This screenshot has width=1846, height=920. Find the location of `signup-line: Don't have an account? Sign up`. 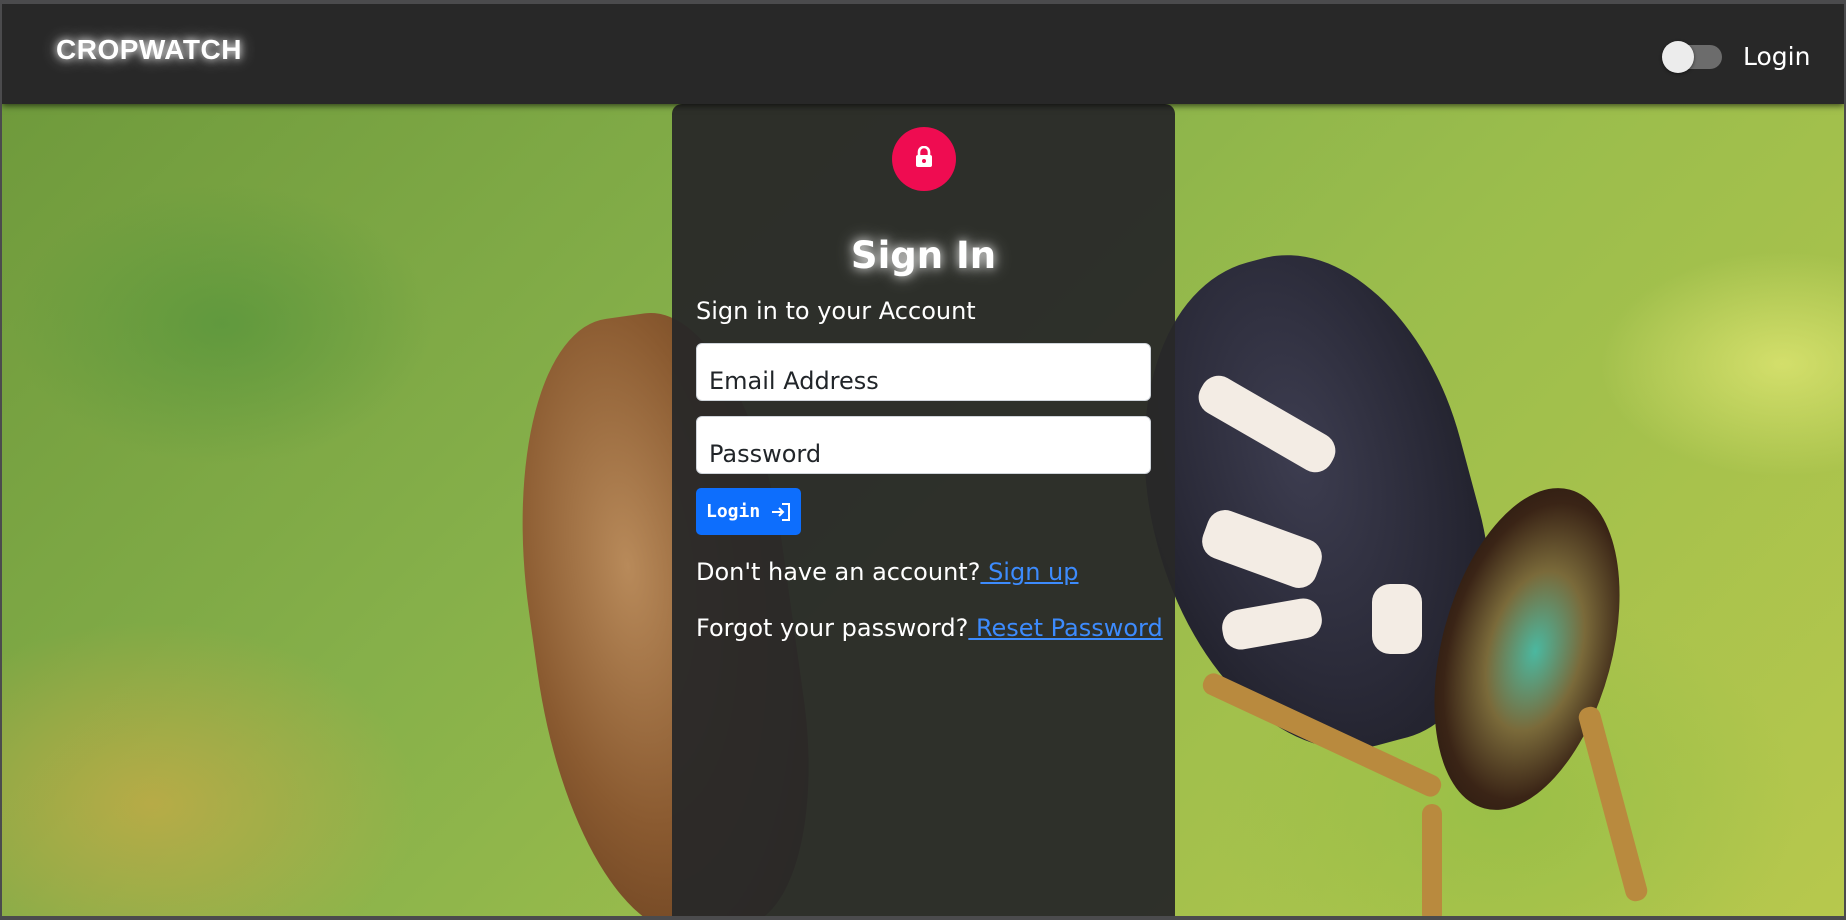

signup-line: Don't have an account? Sign up is located at coordinates (887, 572).